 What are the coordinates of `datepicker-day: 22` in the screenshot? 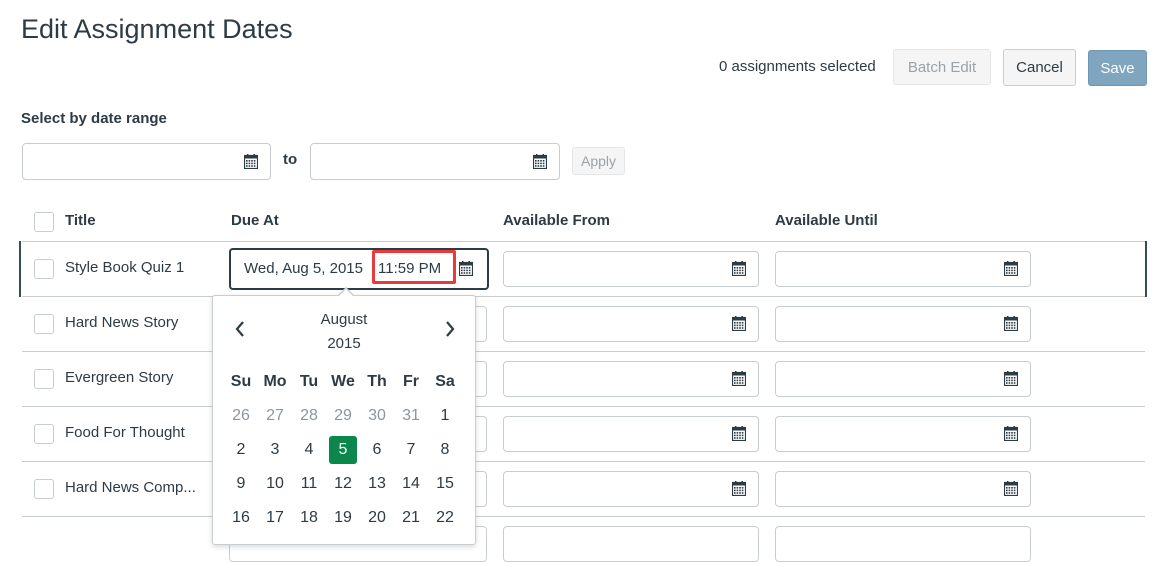 It's located at (445, 518).